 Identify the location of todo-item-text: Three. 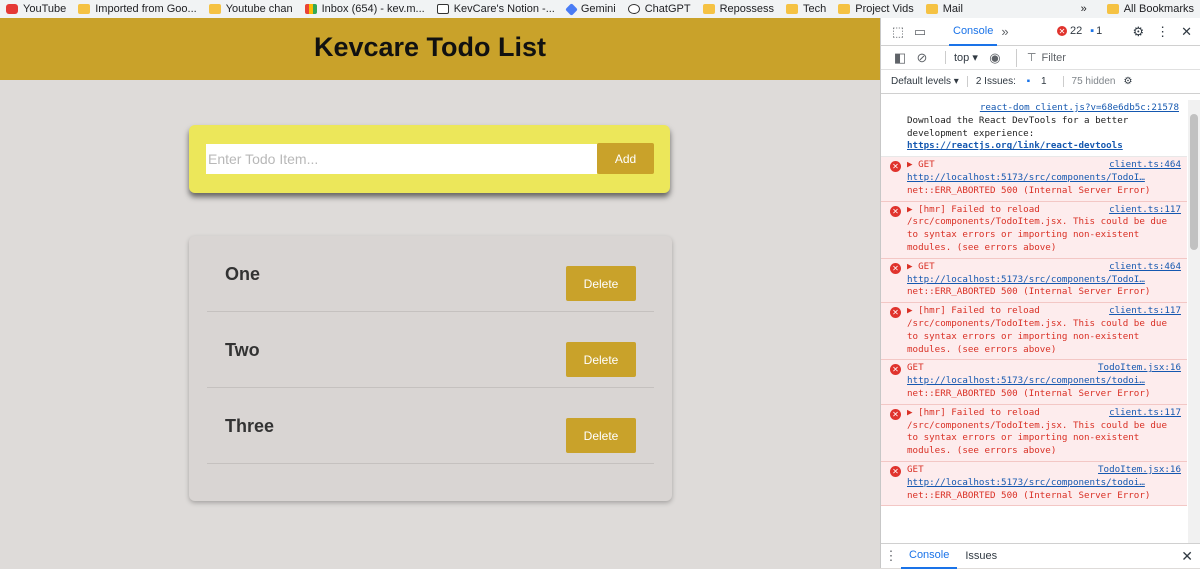
(250, 426).